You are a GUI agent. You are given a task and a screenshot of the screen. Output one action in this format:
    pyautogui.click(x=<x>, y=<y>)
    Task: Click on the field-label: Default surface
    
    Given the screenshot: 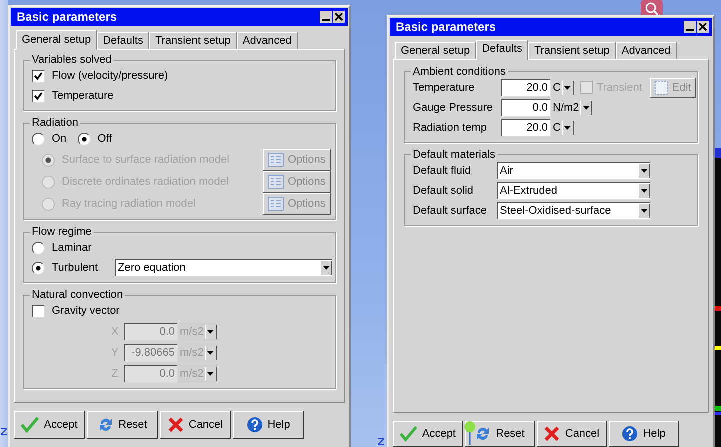 What is the action you would take?
    pyautogui.click(x=450, y=210)
    